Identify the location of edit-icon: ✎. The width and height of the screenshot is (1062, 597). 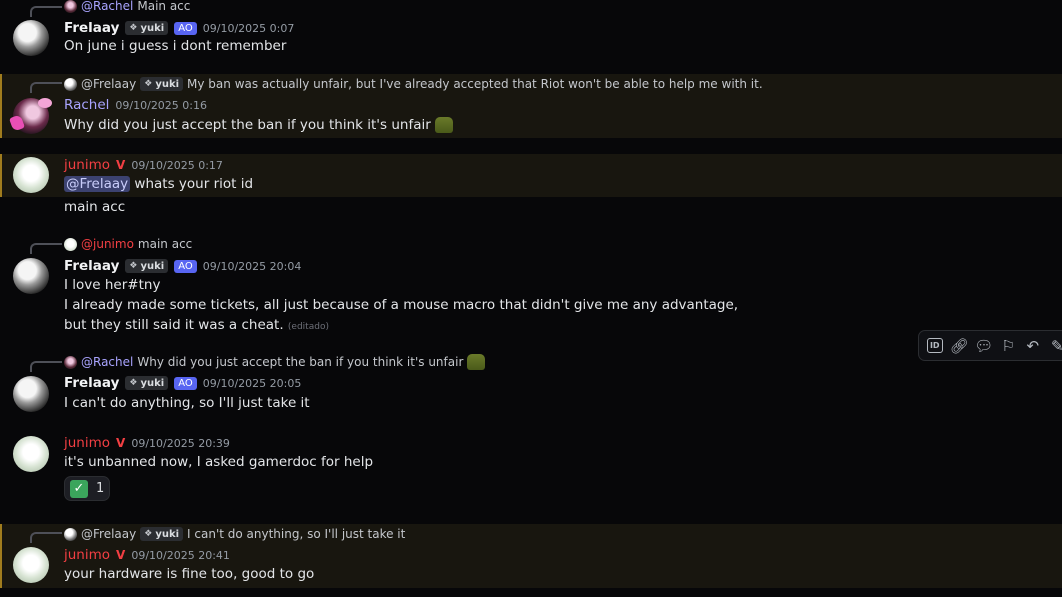
(1055, 346).